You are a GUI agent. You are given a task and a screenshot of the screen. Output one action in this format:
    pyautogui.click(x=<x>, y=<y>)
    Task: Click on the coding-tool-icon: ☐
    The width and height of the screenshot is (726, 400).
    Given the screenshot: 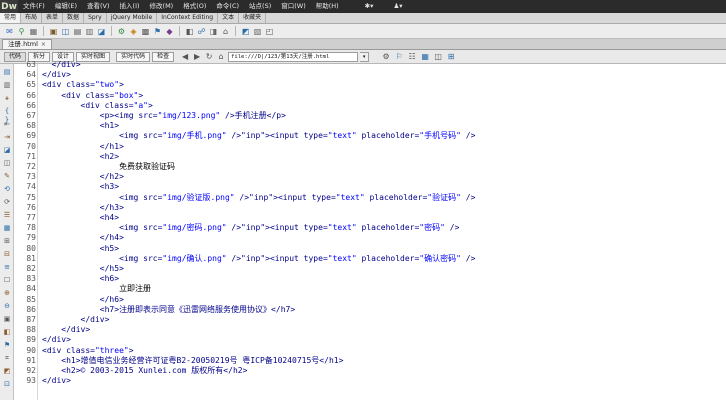 What is the action you would take?
    pyautogui.click(x=7, y=280)
    